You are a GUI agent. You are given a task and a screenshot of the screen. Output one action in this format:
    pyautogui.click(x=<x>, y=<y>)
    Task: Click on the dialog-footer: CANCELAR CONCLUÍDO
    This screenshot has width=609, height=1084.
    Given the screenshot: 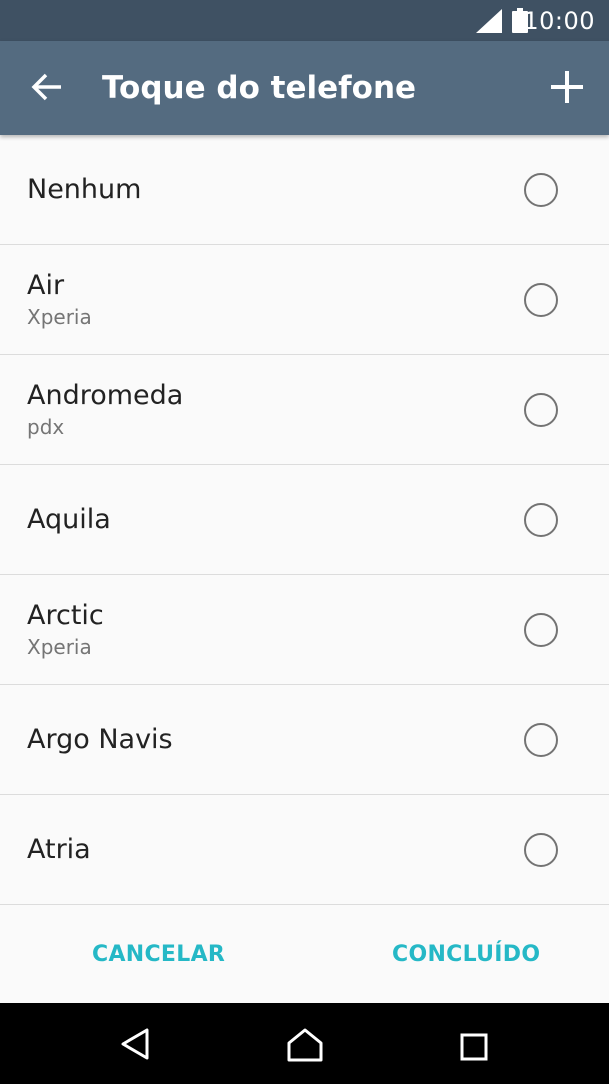 What is the action you would take?
    pyautogui.click(x=304, y=954)
    